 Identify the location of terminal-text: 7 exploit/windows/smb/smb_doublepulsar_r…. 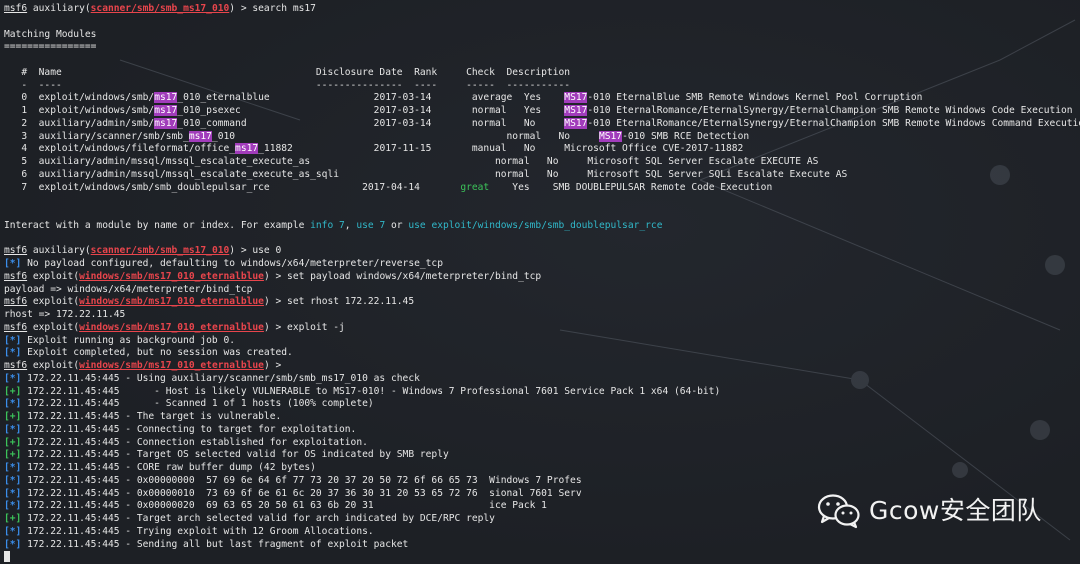
(232, 187).